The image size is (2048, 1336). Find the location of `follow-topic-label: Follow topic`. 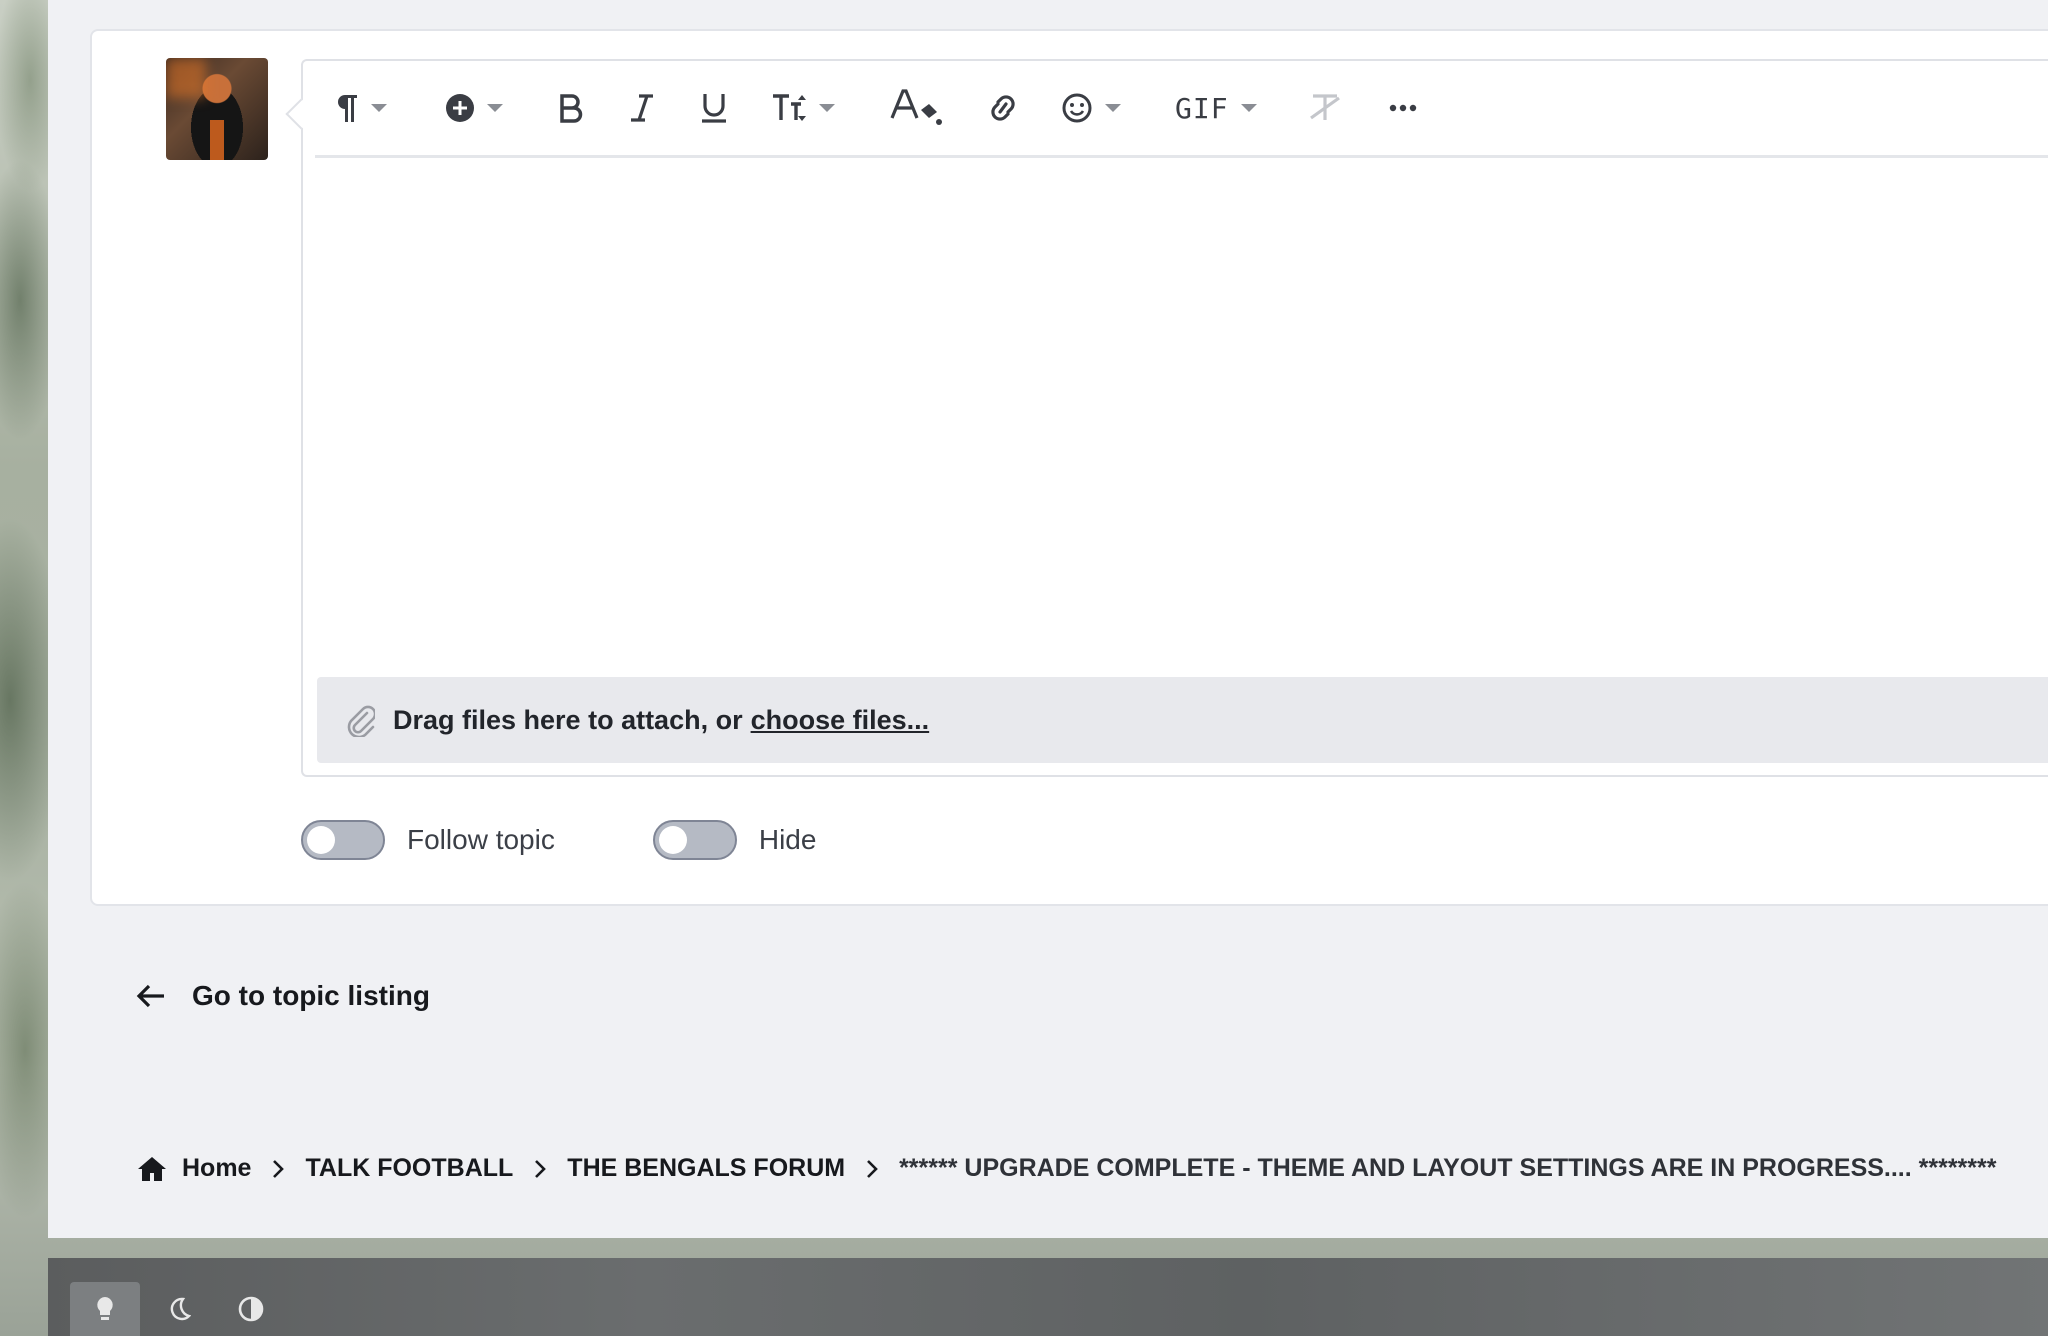

follow-topic-label: Follow topic is located at coordinates (481, 839).